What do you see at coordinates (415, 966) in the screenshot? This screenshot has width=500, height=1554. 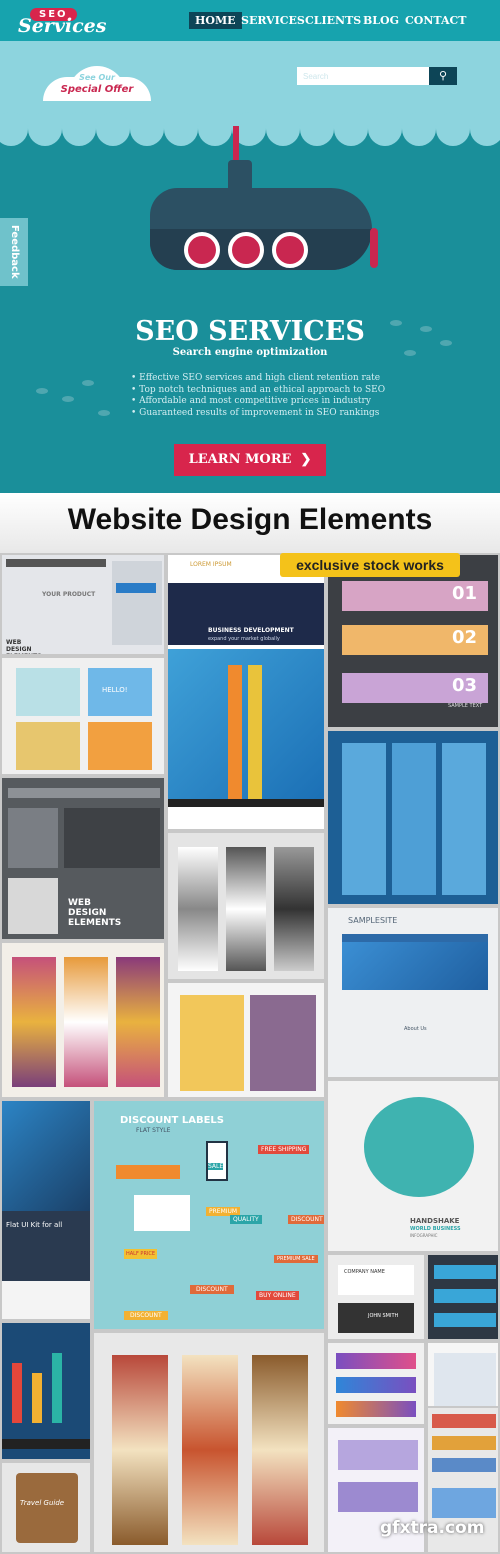 I see `site-hero` at bounding box center [415, 966].